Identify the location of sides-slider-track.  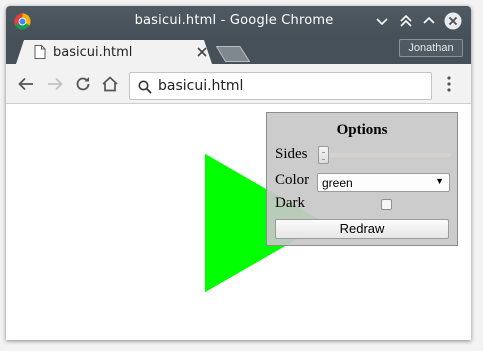
(387, 155).